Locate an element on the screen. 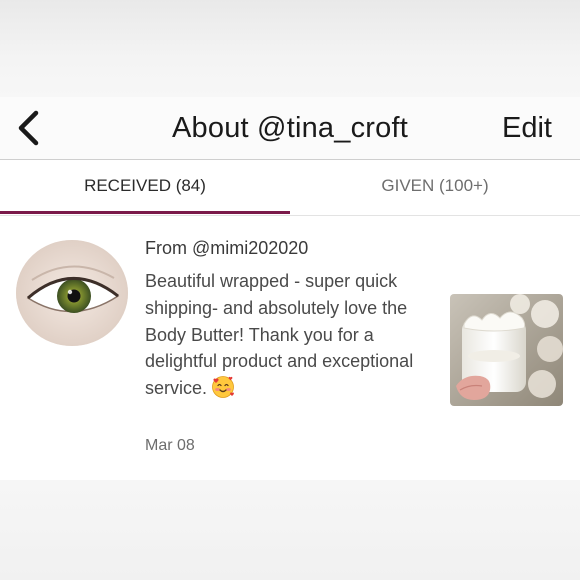 This screenshot has height=580, width=580. header-bar: About @tina_croft Edit is located at coordinates (290, 128).